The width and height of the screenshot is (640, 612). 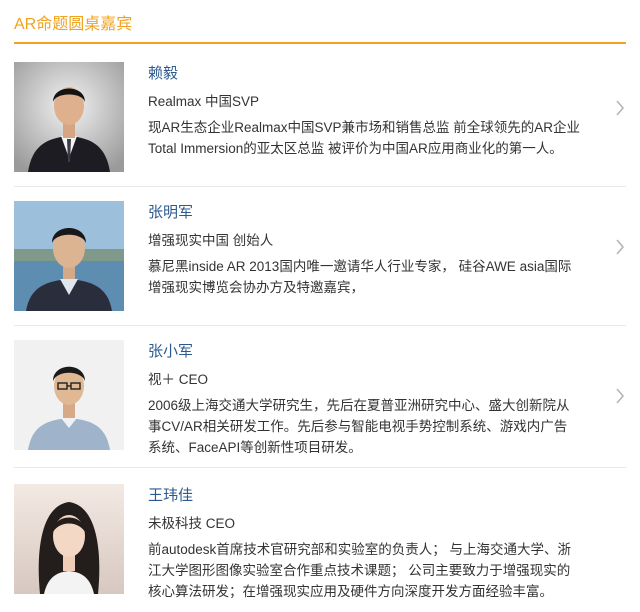 I want to click on guest-role: 增强现实中国 创始人, so click(x=211, y=240).